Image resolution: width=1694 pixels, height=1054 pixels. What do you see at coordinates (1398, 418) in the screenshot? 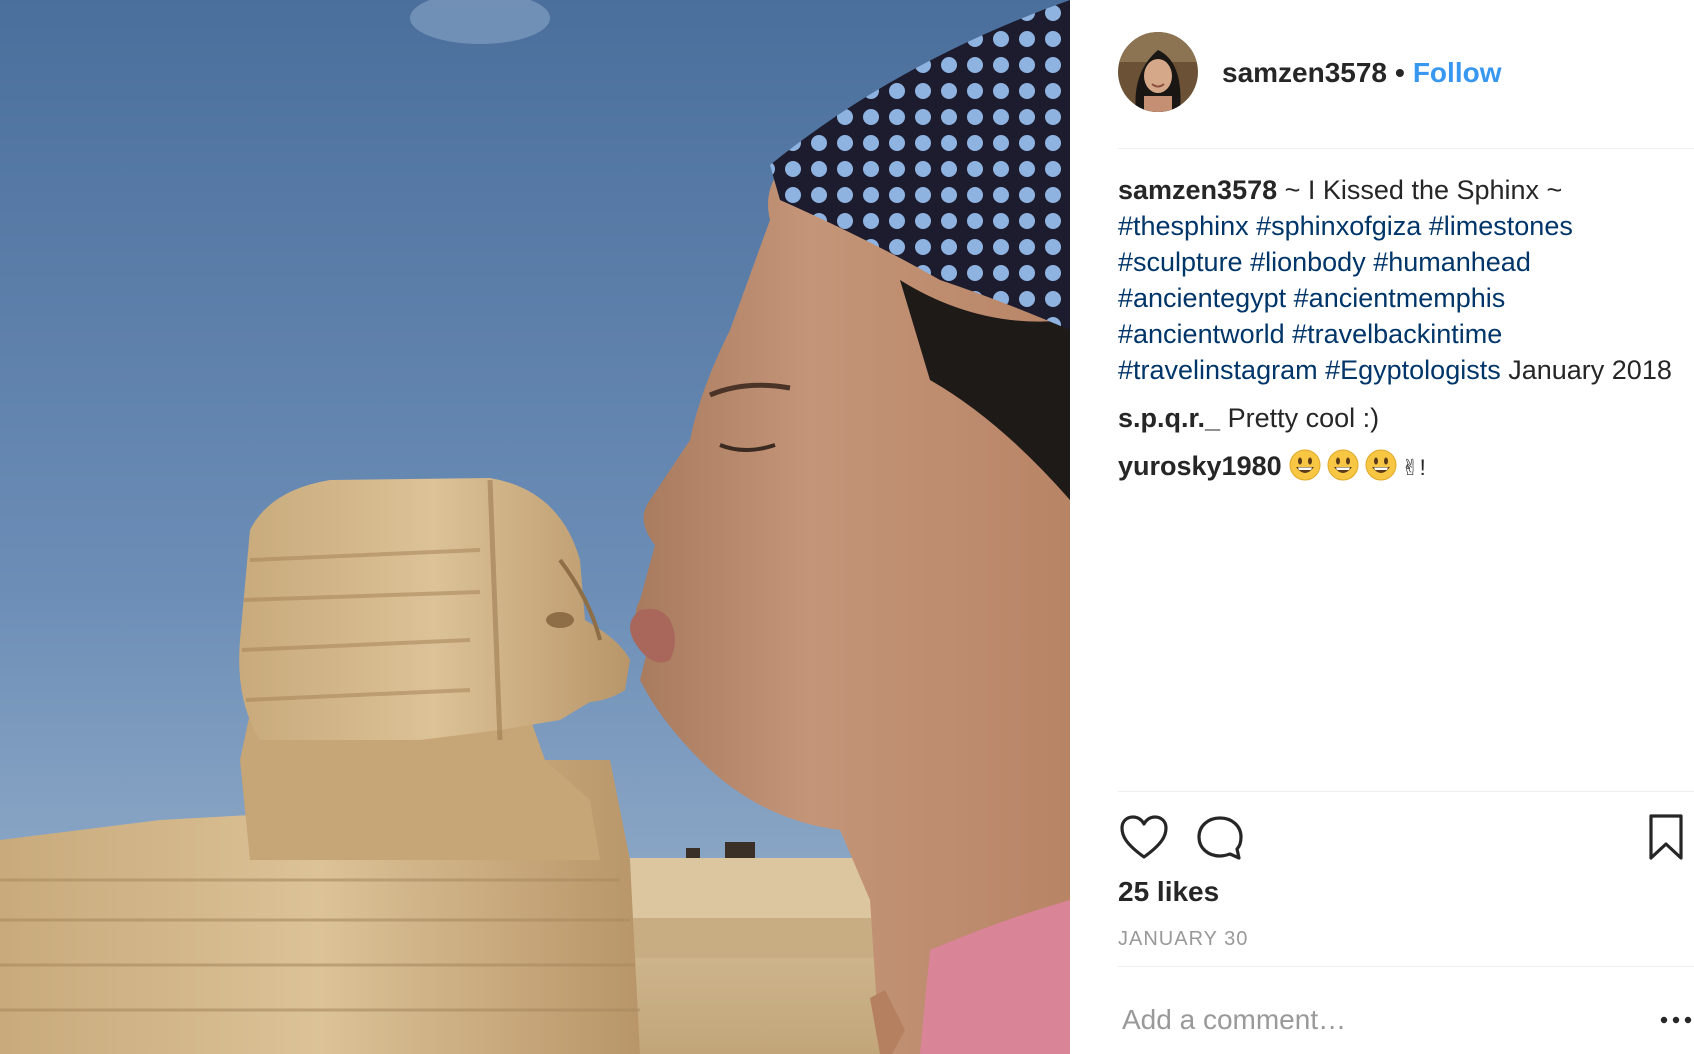
I see `comment-item: s.p.q.r._ Pretty cool :)` at bounding box center [1398, 418].